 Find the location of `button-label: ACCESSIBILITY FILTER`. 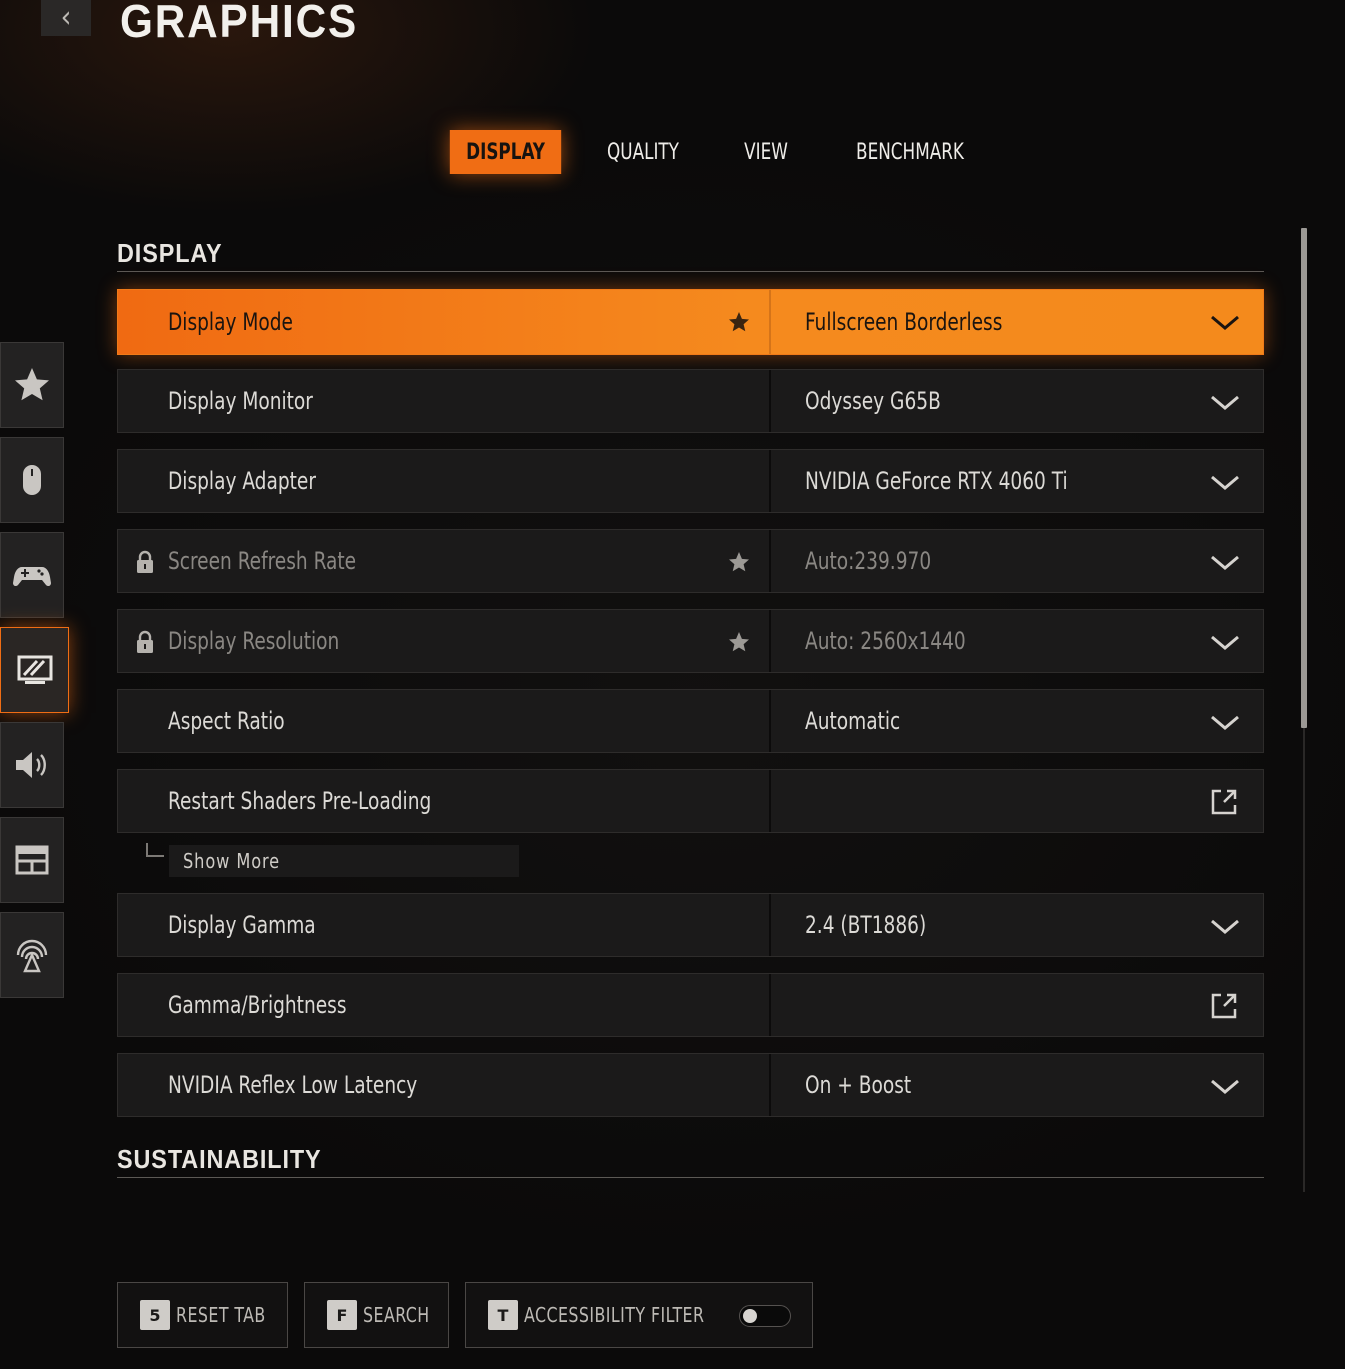

button-label: ACCESSIBILITY FILTER is located at coordinates (614, 1315).